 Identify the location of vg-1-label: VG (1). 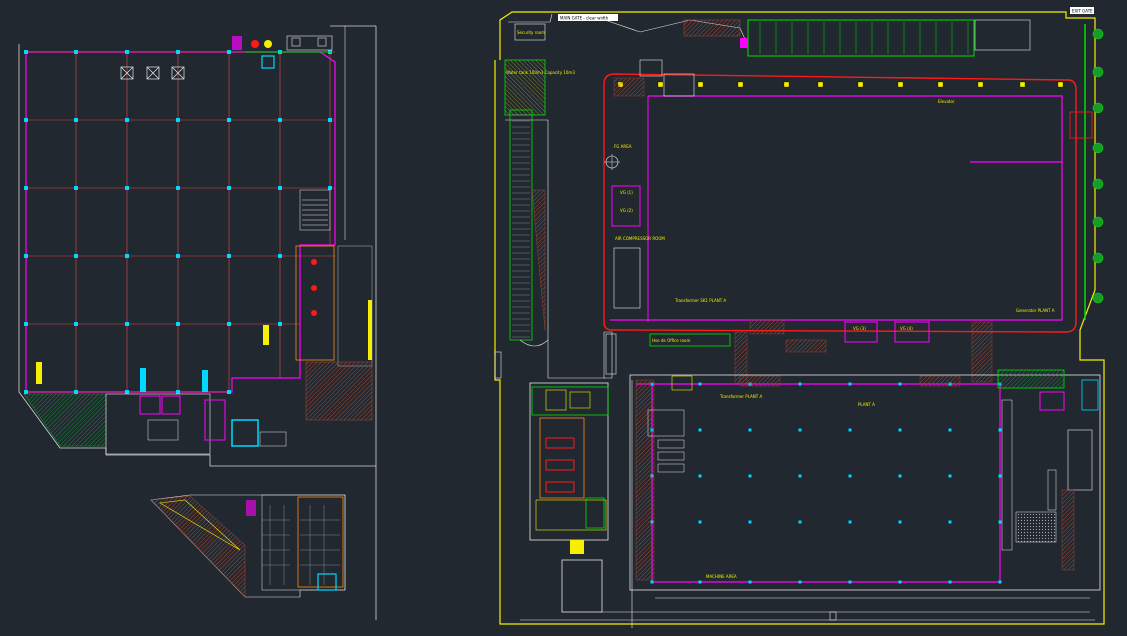
(626, 192).